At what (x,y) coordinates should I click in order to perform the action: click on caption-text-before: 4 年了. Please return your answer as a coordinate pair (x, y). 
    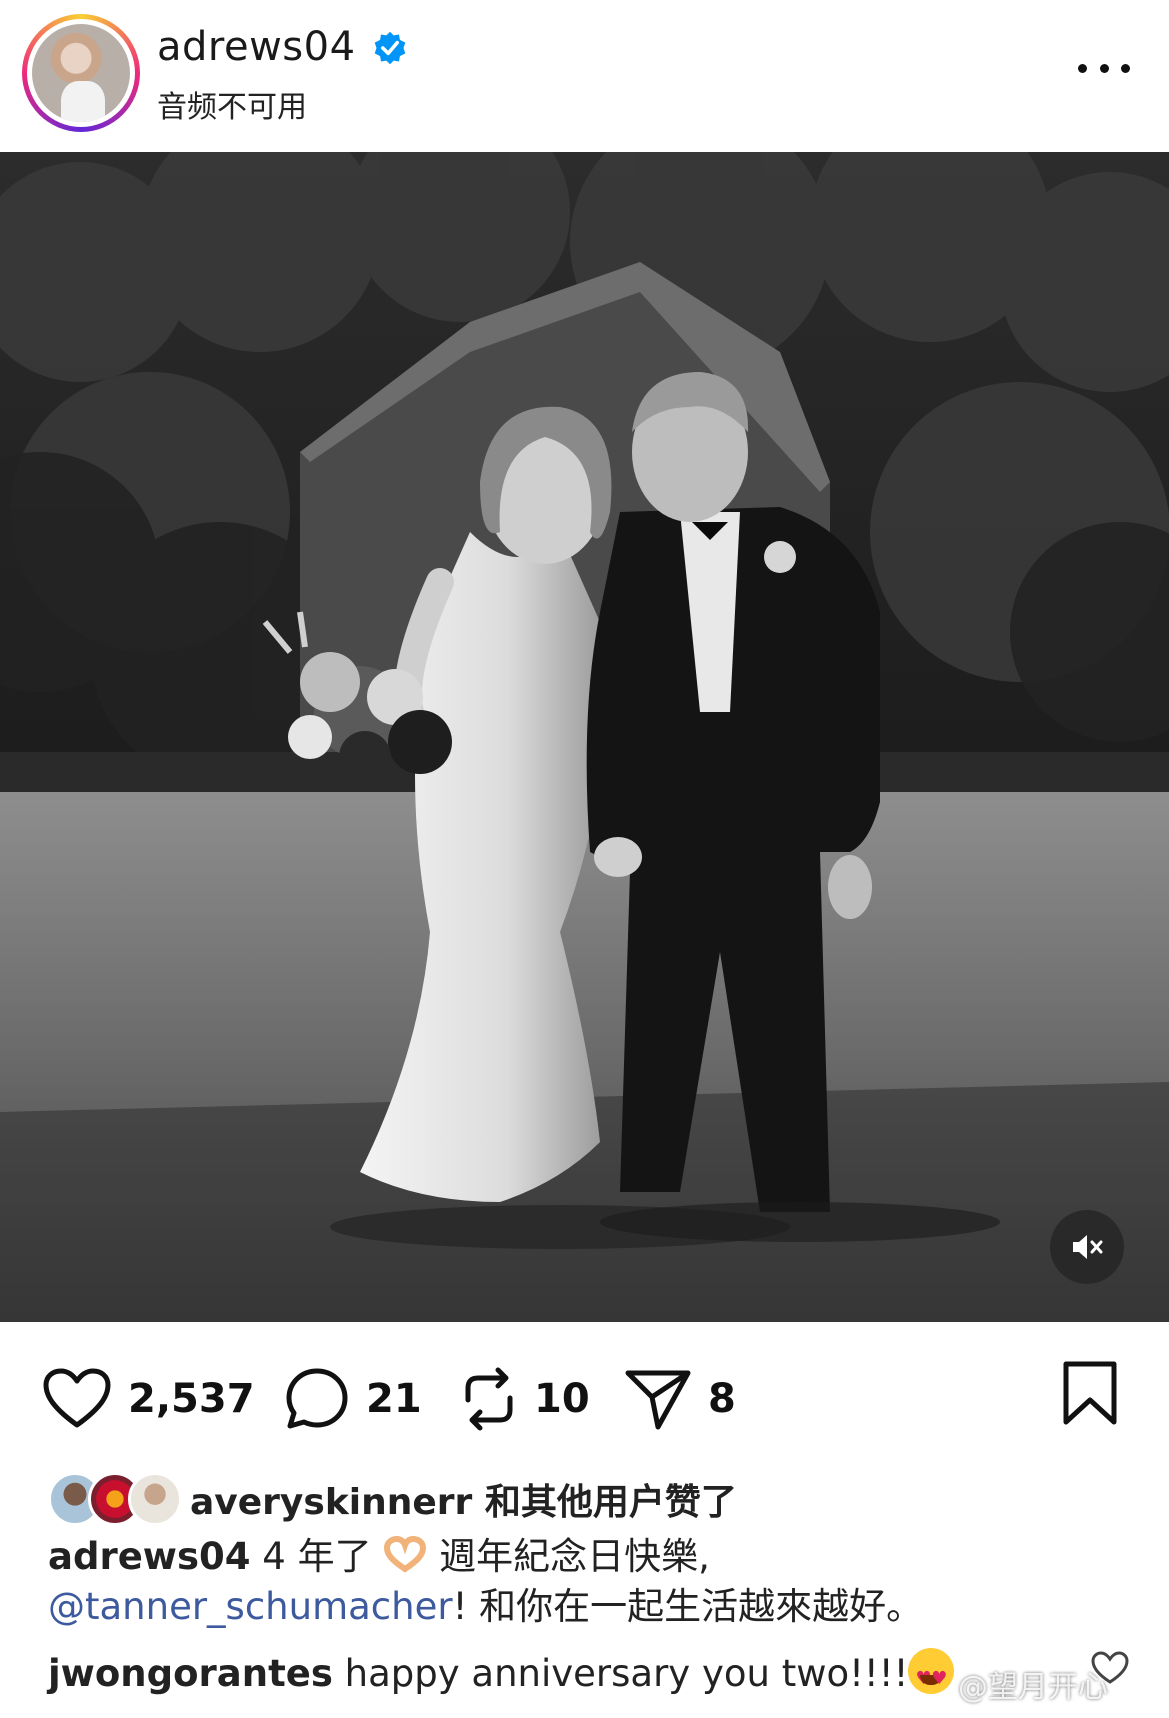
    Looking at the image, I should click on (317, 1556).